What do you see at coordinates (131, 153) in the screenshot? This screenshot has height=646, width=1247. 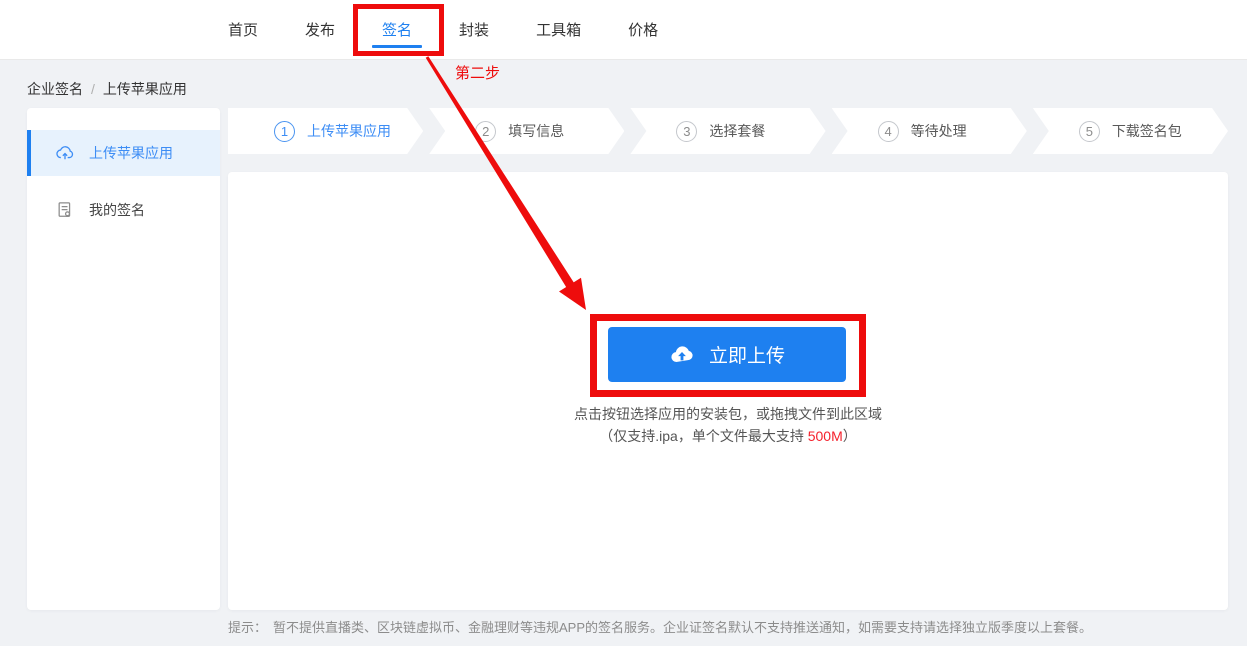 I see `sidebar-item-label: 上传苹果应用` at bounding box center [131, 153].